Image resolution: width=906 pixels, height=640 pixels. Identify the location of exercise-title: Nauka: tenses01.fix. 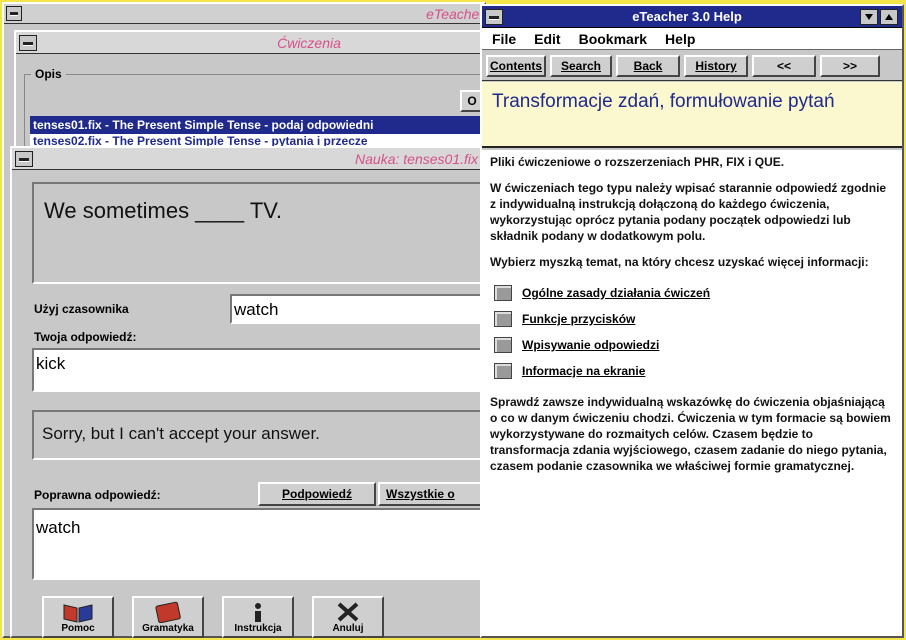
(416, 158).